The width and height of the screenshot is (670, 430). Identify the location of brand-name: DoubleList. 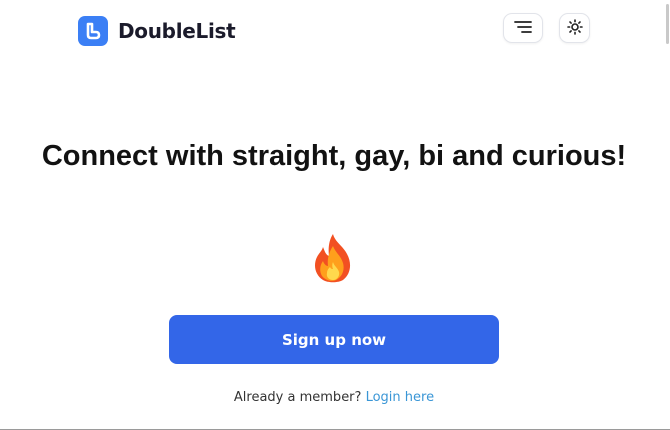
(177, 31).